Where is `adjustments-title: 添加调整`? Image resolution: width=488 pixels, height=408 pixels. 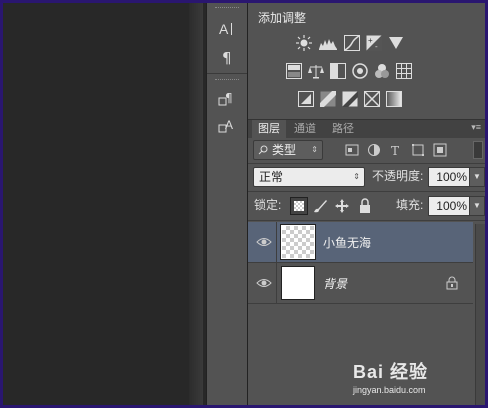
adjustments-title: 添加调整 is located at coordinates (282, 18).